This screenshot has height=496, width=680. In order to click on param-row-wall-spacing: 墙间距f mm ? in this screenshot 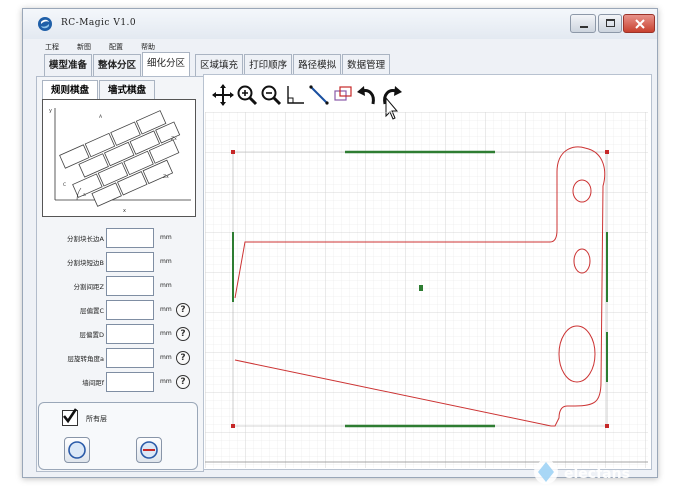, I will do `click(122, 382)`.